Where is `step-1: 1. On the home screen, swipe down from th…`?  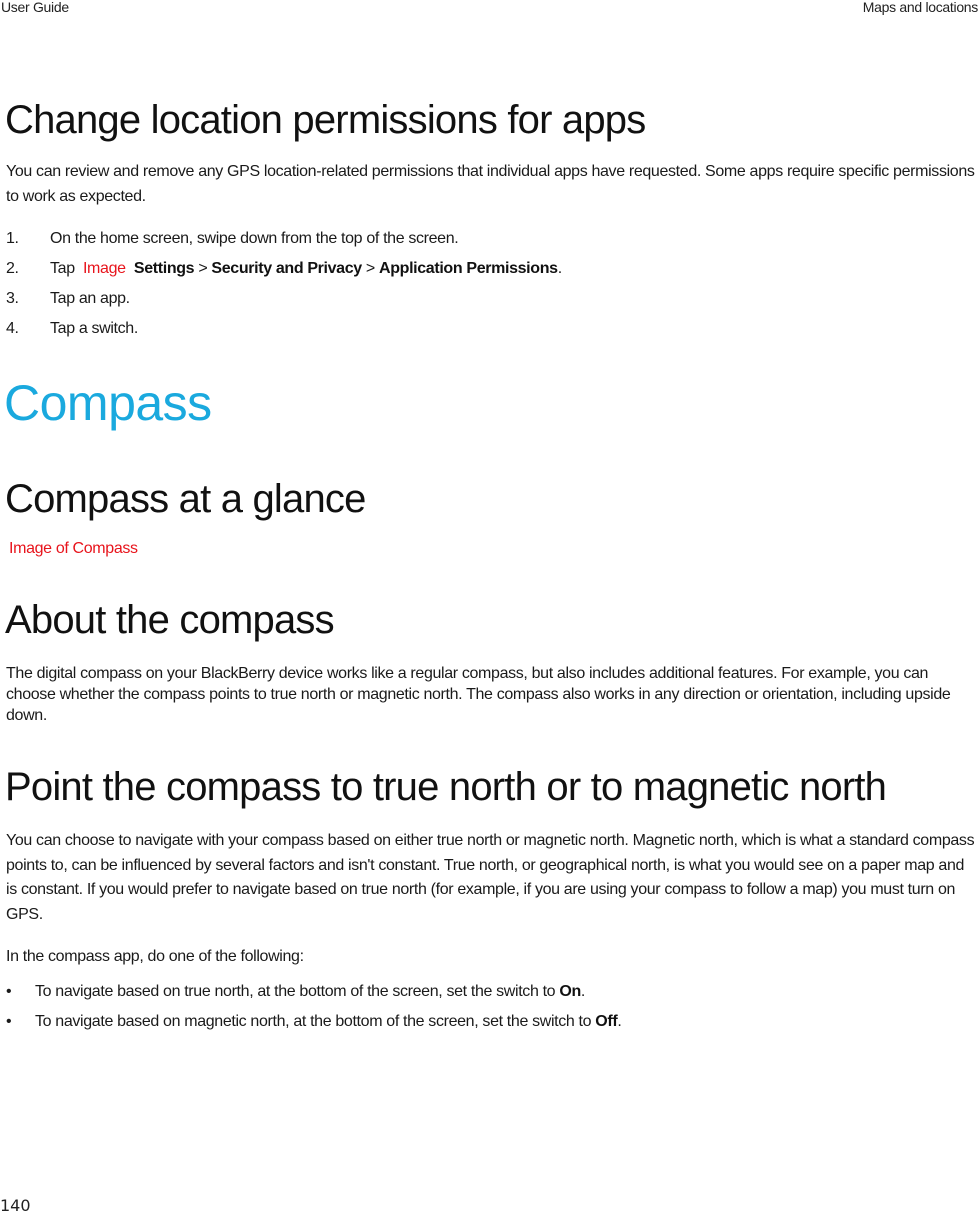
step-1: 1. On the home screen, swipe down from th… is located at coordinates (232, 239).